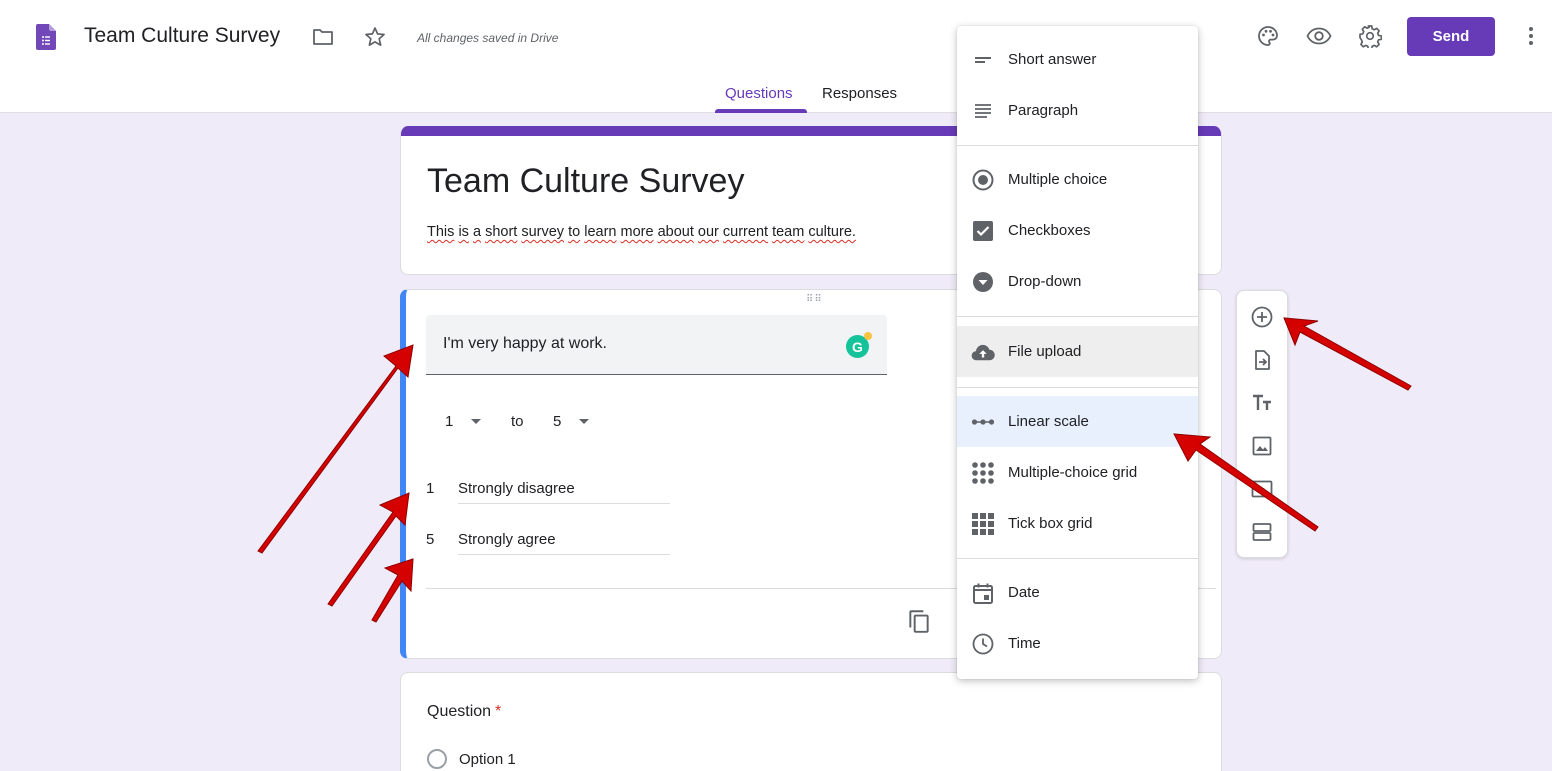 The height and width of the screenshot is (771, 1552). What do you see at coordinates (1077, 230) in the screenshot?
I see `menu-item-checkboxes: Checkboxes` at bounding box center [1077, 230].